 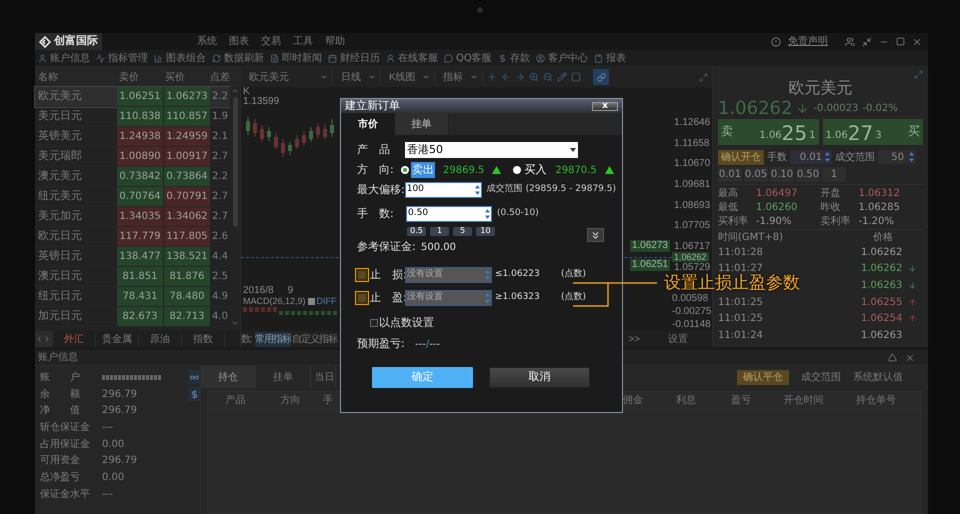 What do you see at coordinates (867, 41) in the screenshot?
I see `shrink-icon` at bounding box center [867, 41].